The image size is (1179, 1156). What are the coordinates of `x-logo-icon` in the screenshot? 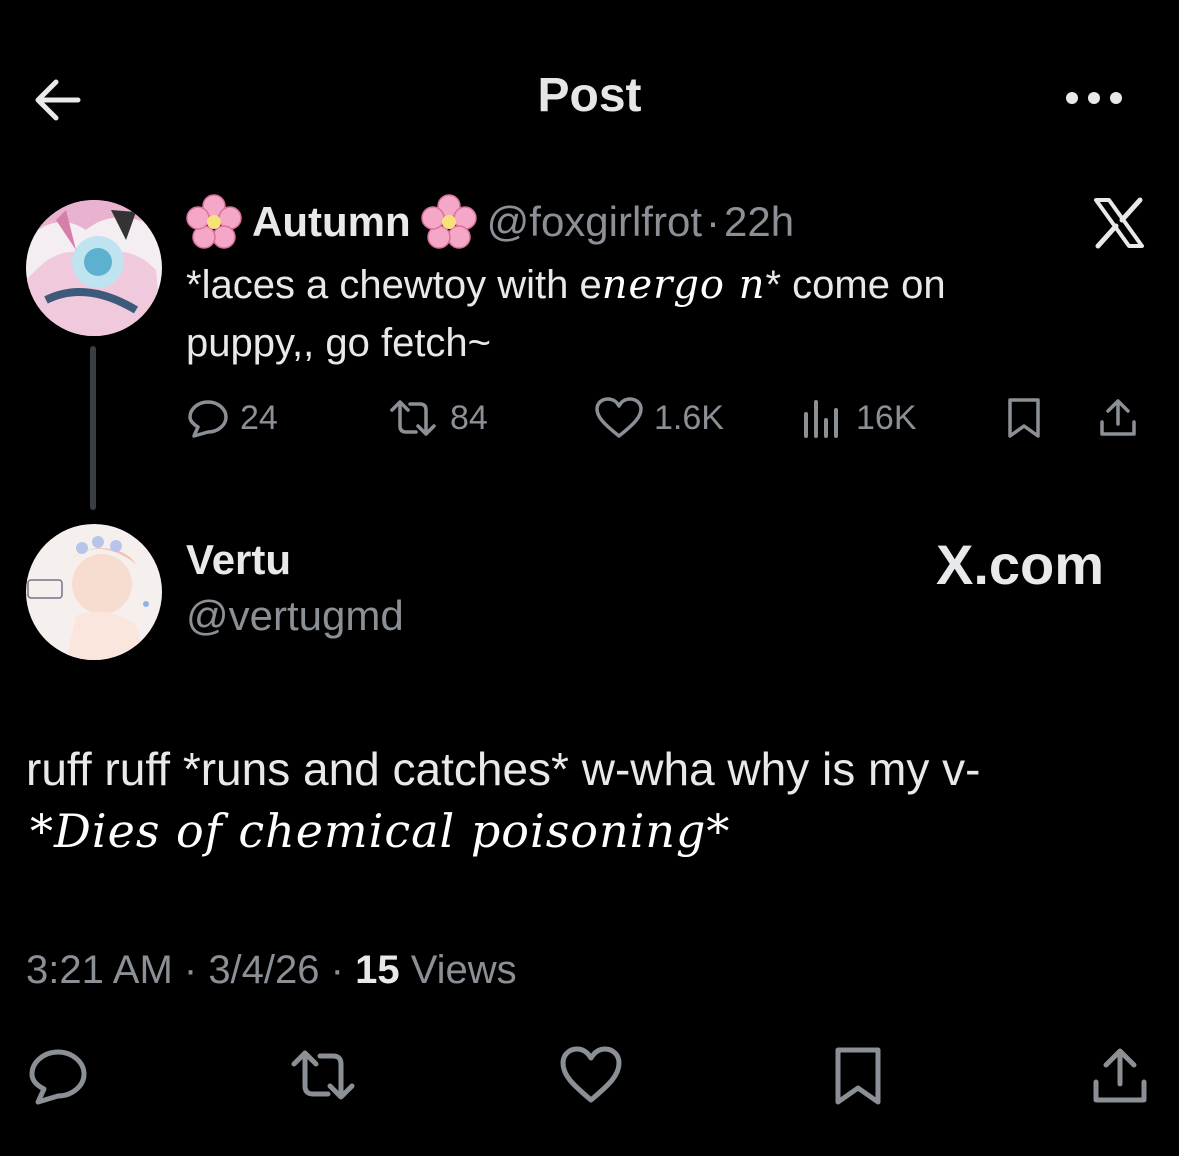 It's located at (1119, 223).